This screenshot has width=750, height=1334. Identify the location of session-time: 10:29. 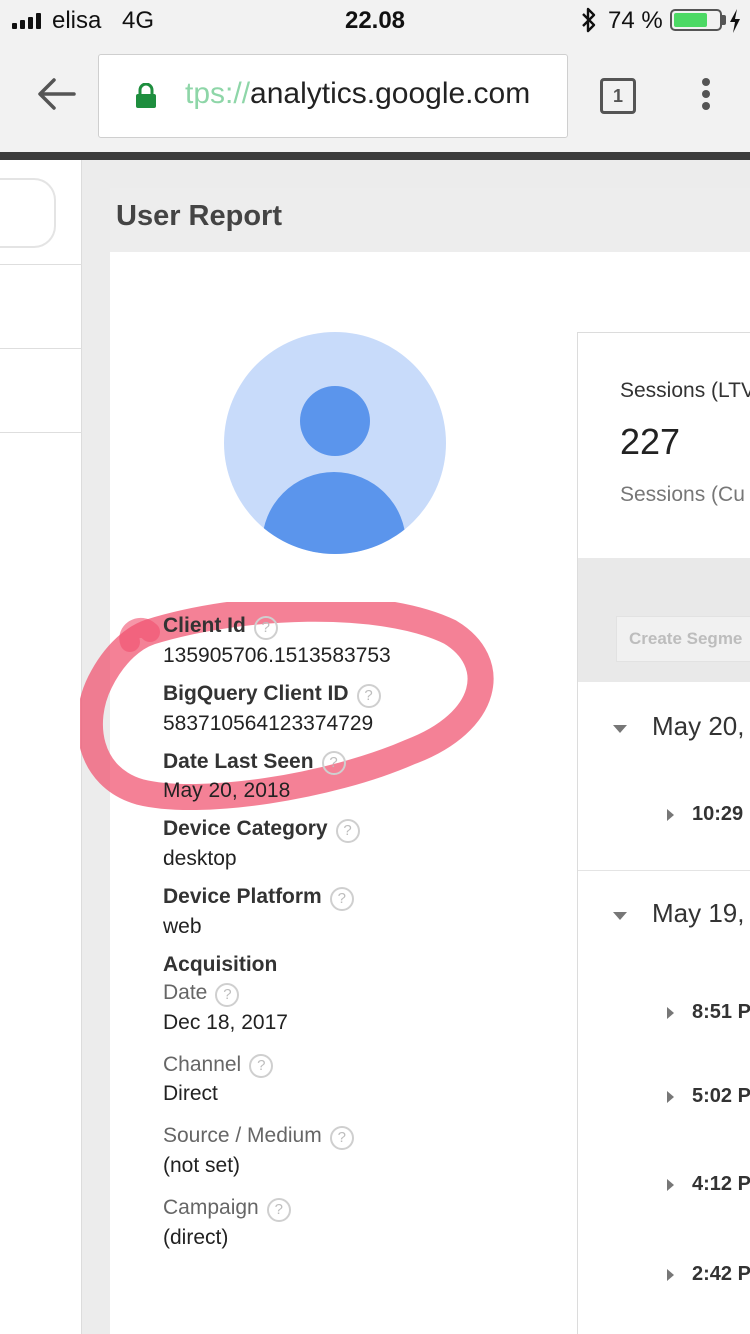
(718, 814).